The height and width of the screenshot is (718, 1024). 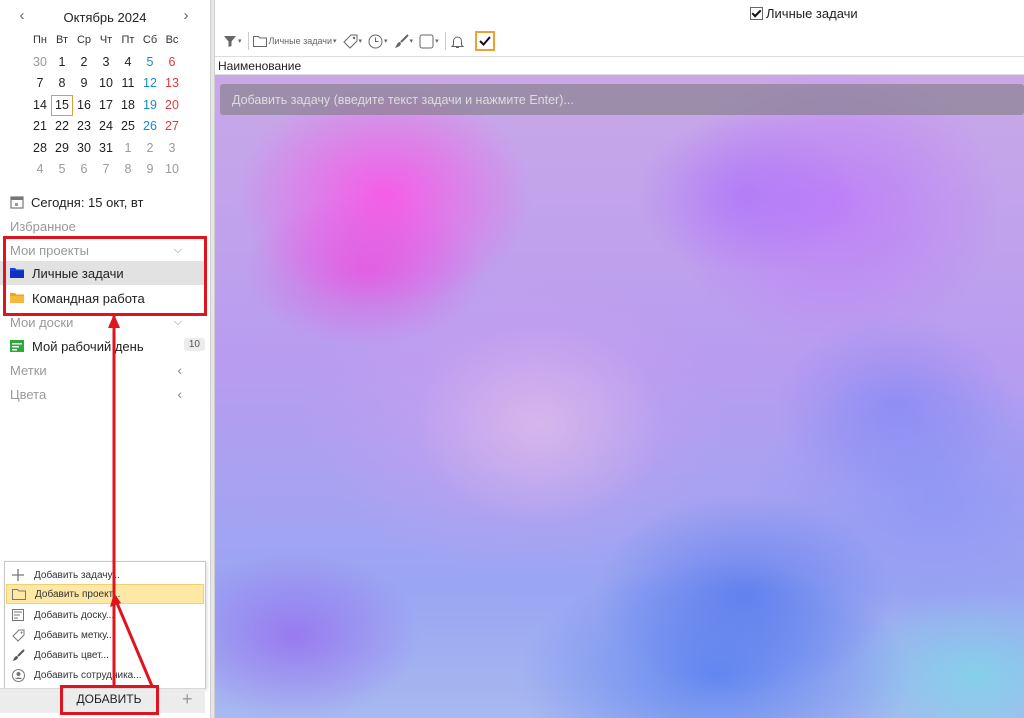 I want to click on filter-icon, so click(x=230, y=41).